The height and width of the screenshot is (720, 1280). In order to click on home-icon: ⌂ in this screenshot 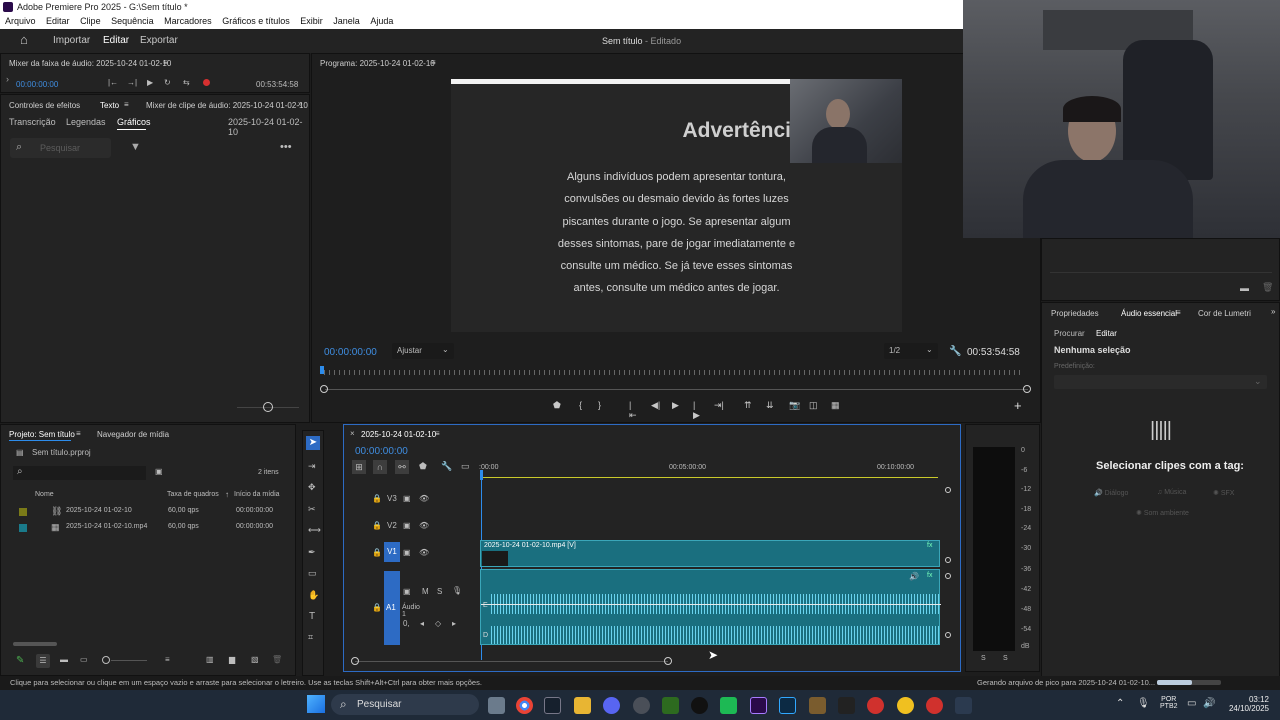, I will do `click(24, 39)`.